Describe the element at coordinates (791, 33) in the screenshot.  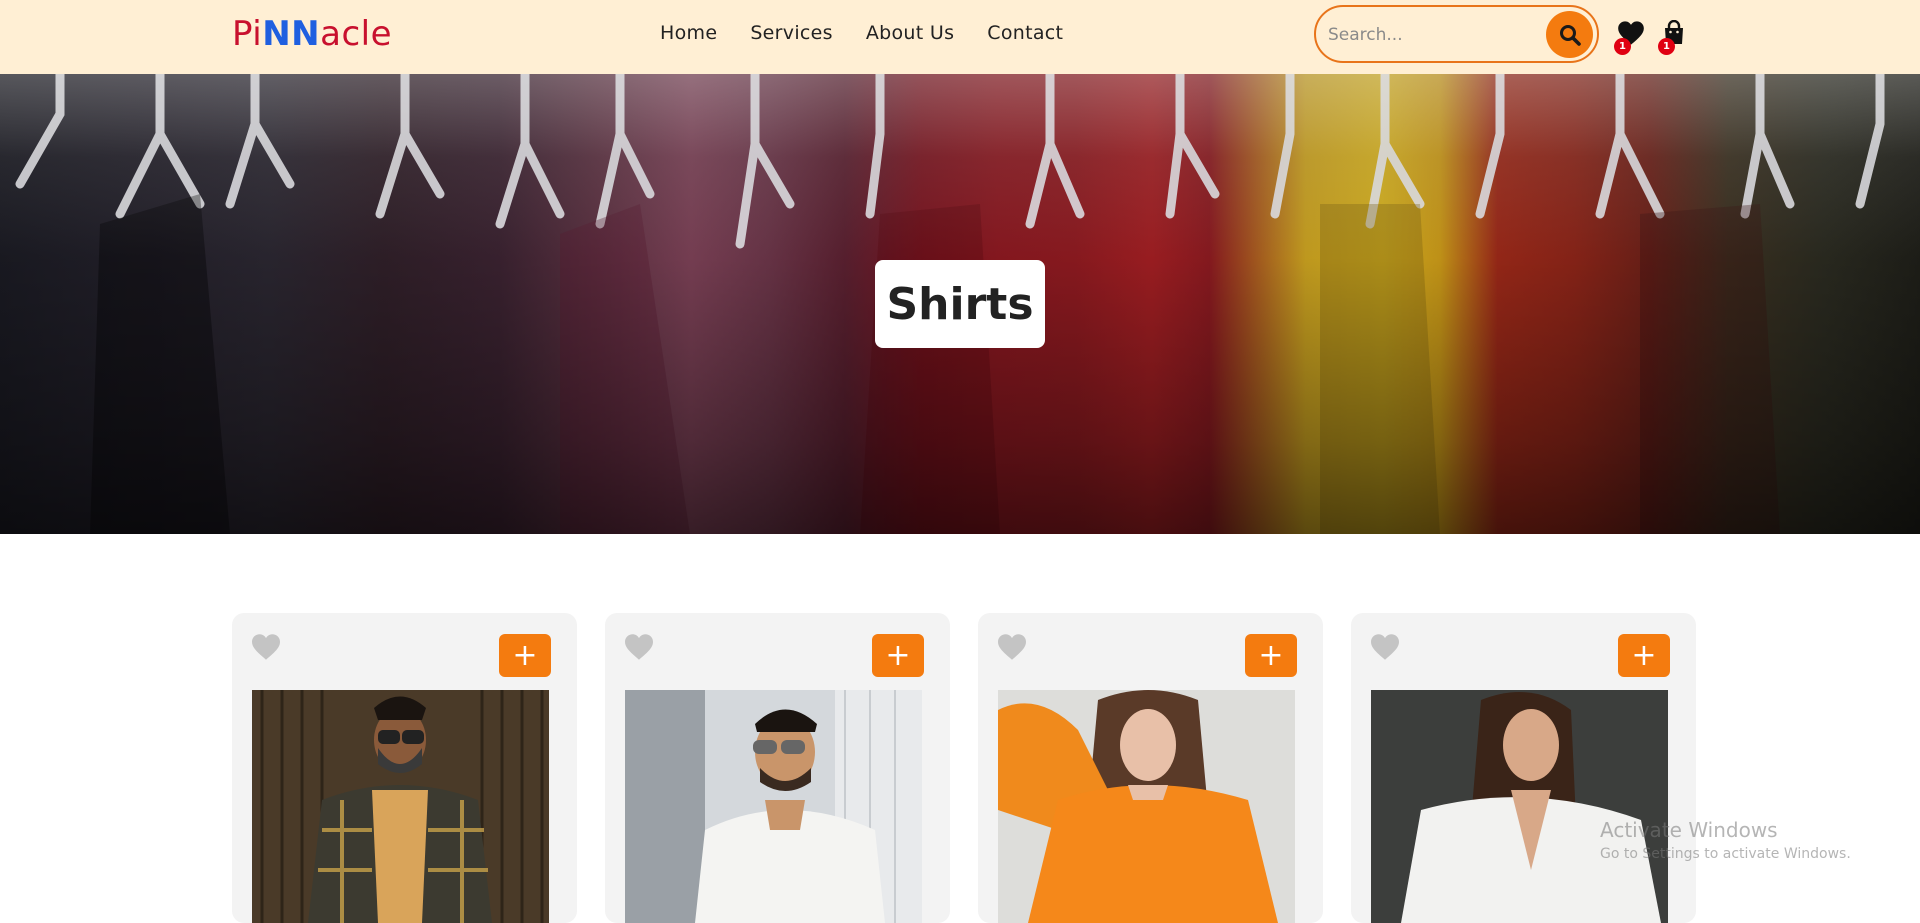
I see `nav-services: Services` at that location.